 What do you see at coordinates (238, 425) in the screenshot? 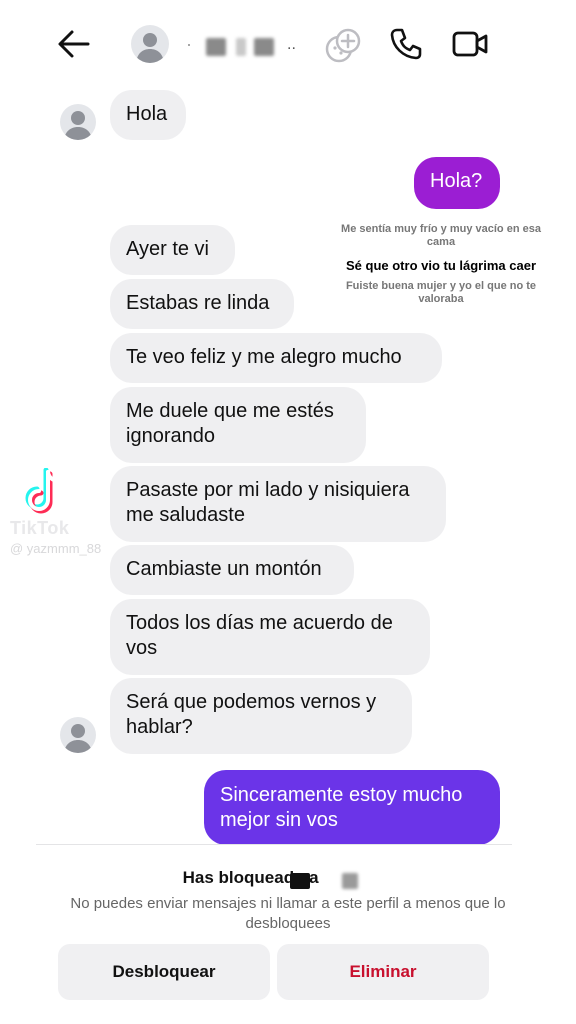
I see `incoming-message: Me duele que me estés ignorando` at bounding box center [238, 425].